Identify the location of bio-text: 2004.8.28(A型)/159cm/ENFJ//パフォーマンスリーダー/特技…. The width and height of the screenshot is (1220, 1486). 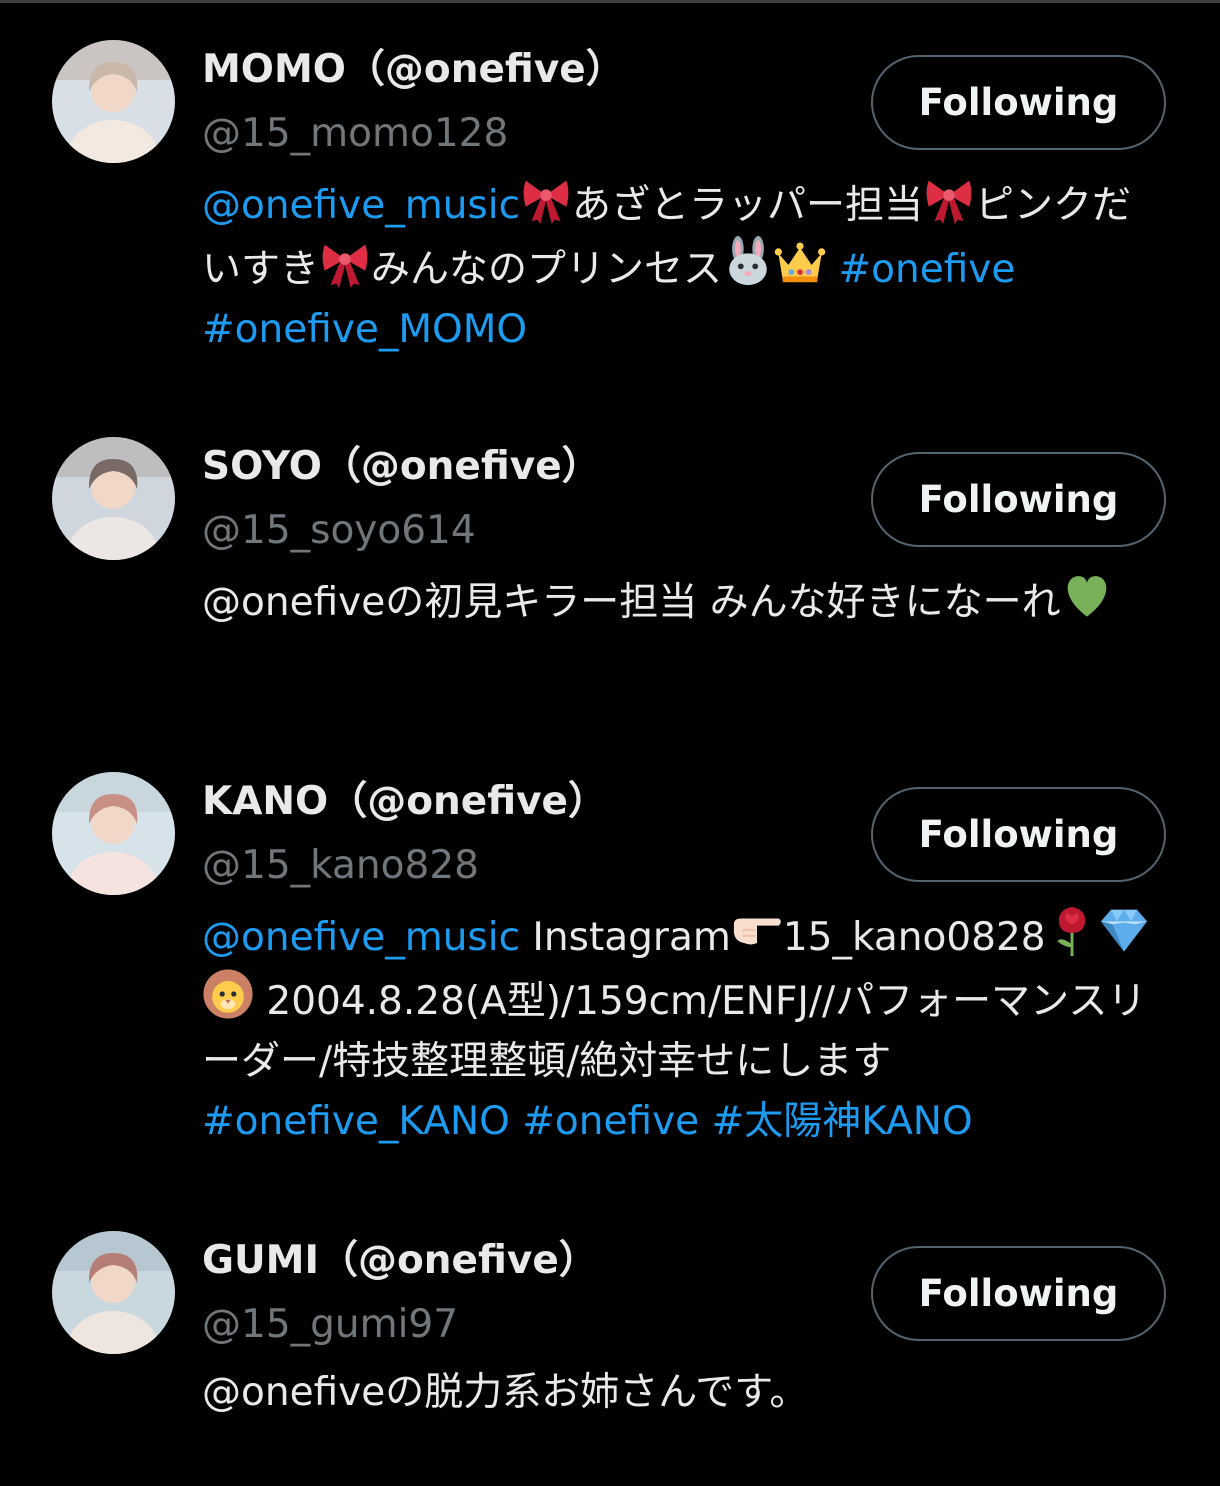
(674, 1031).